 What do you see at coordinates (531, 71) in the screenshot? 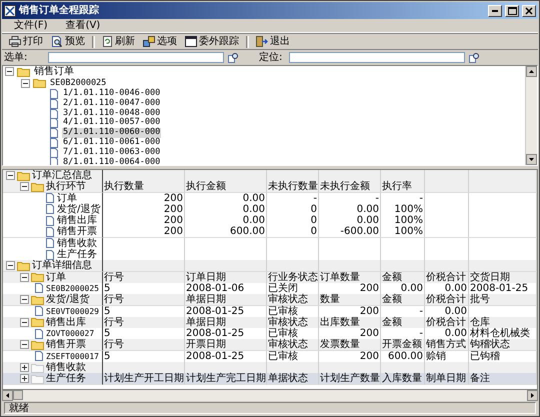
I see `scroll-up-button` at bounding box center [531, 71].